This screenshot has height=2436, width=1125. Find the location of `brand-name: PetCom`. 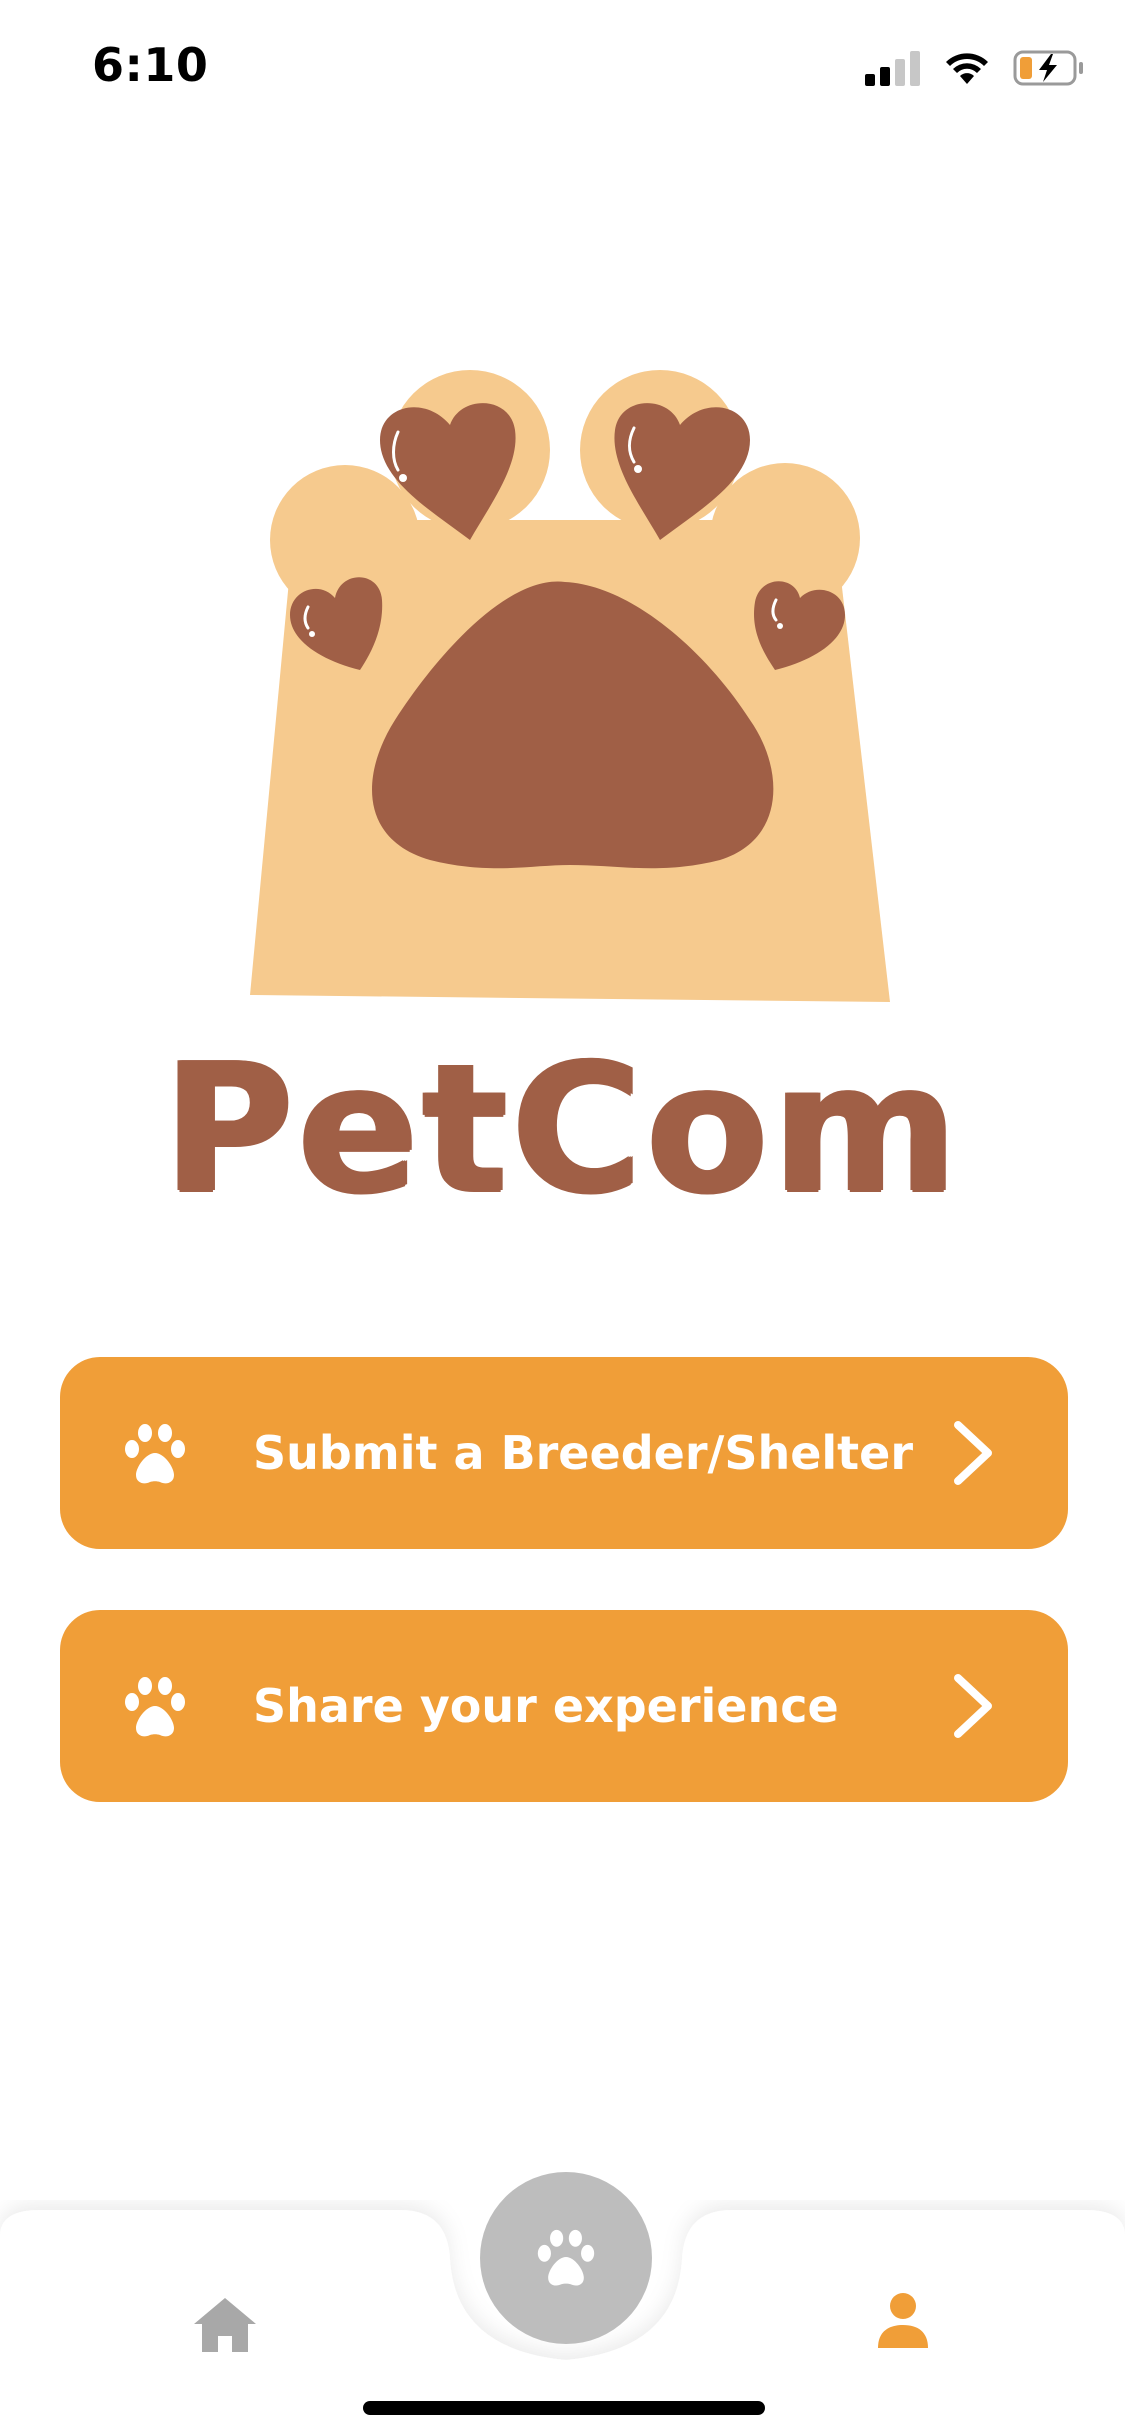

brand-name: PetCom is located at coordinates (562, 1128).